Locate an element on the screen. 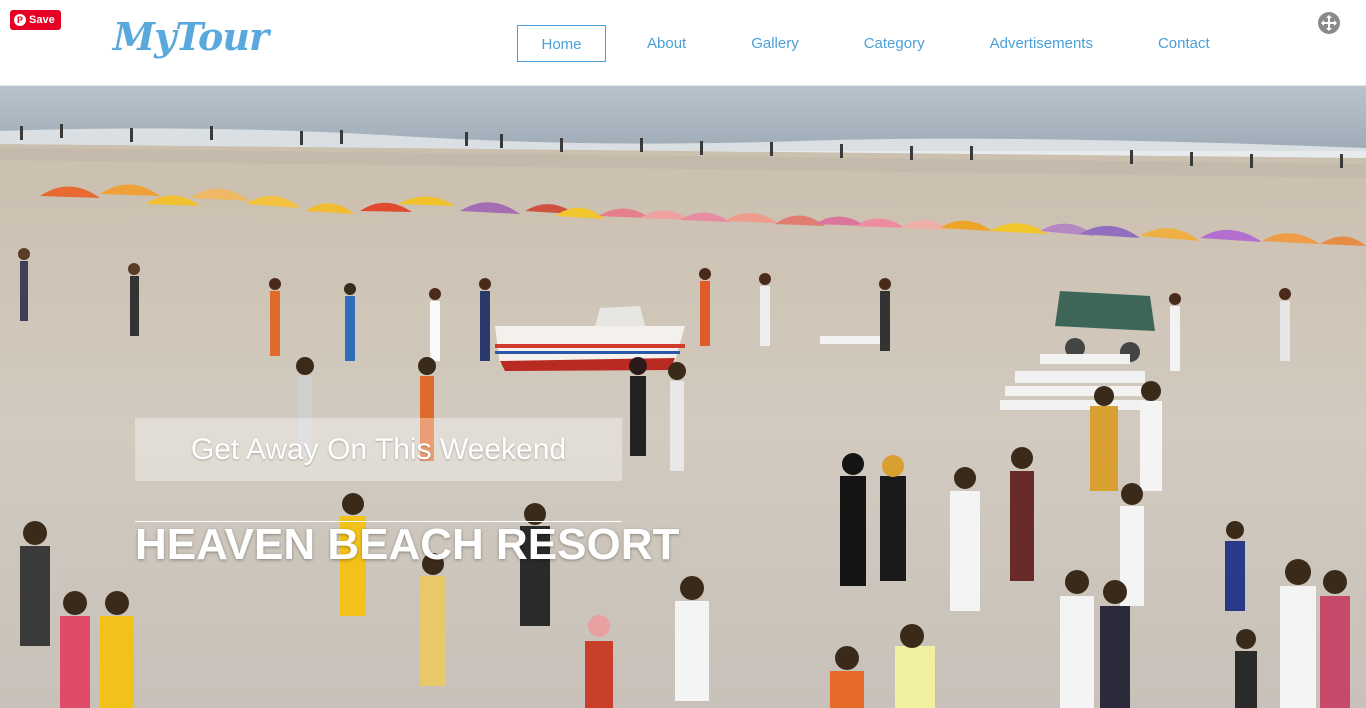  nav-about: About is located at coordinates (666, 43).